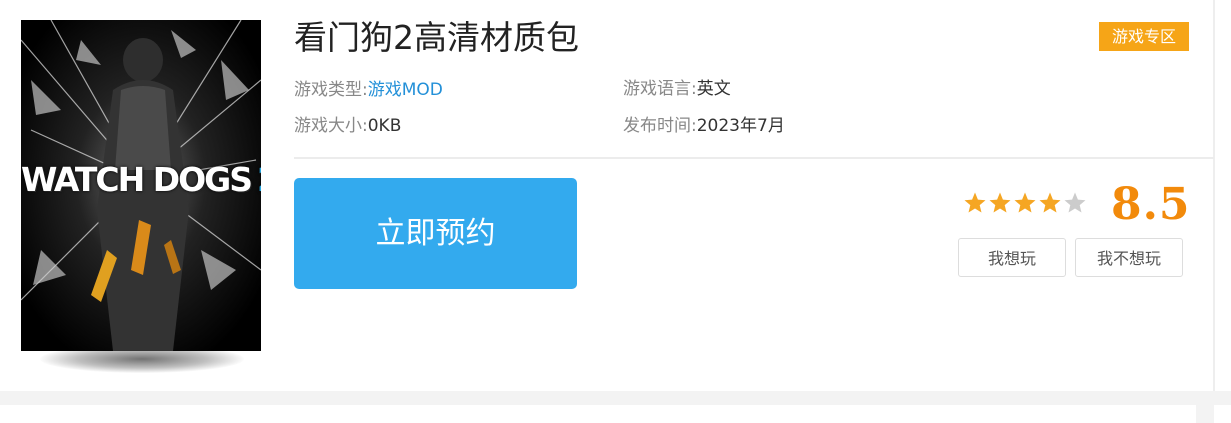 The width and height of the screenshot is (1231, 423). Describe the element at coordinates (137, 179) in the screenshot. I see `cover-logo-name: WATCH DOGS` at that location.